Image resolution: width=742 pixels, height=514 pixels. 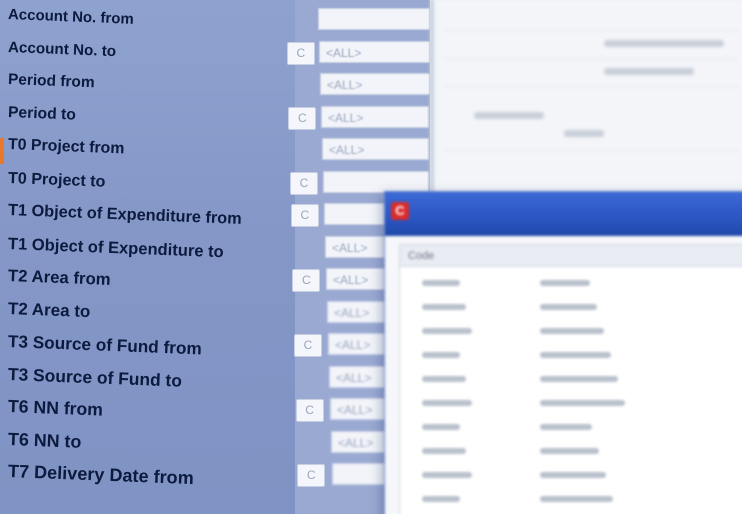 I want to click on focus-indicator, so click(x=2, y=151).